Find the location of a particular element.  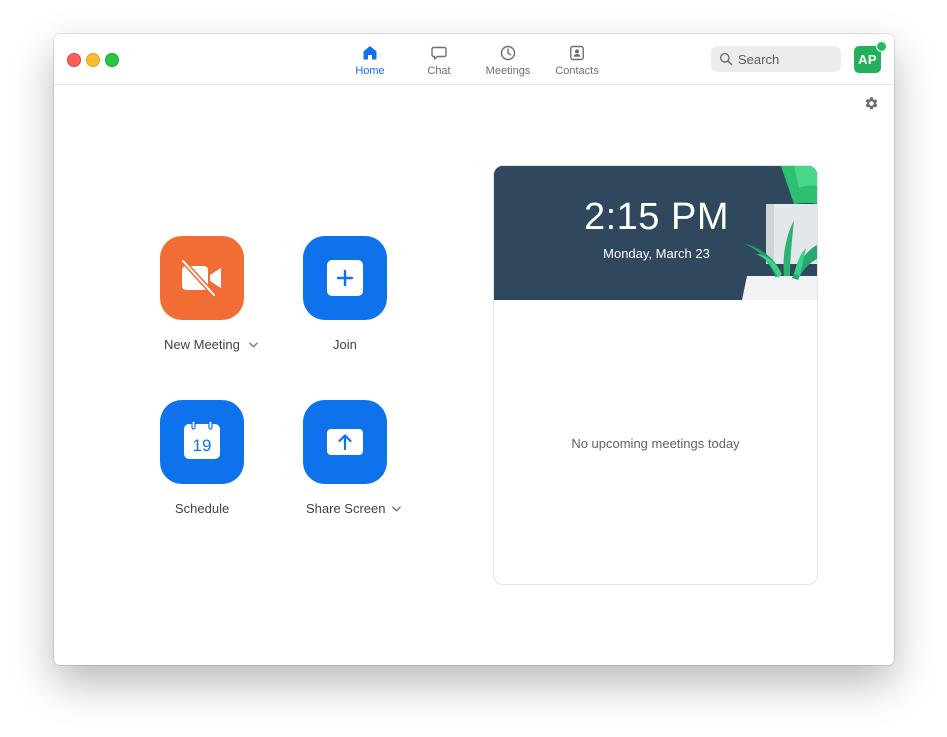

empty-meetings-message: No upcoming meetings today is located at coordinates (655, 443).